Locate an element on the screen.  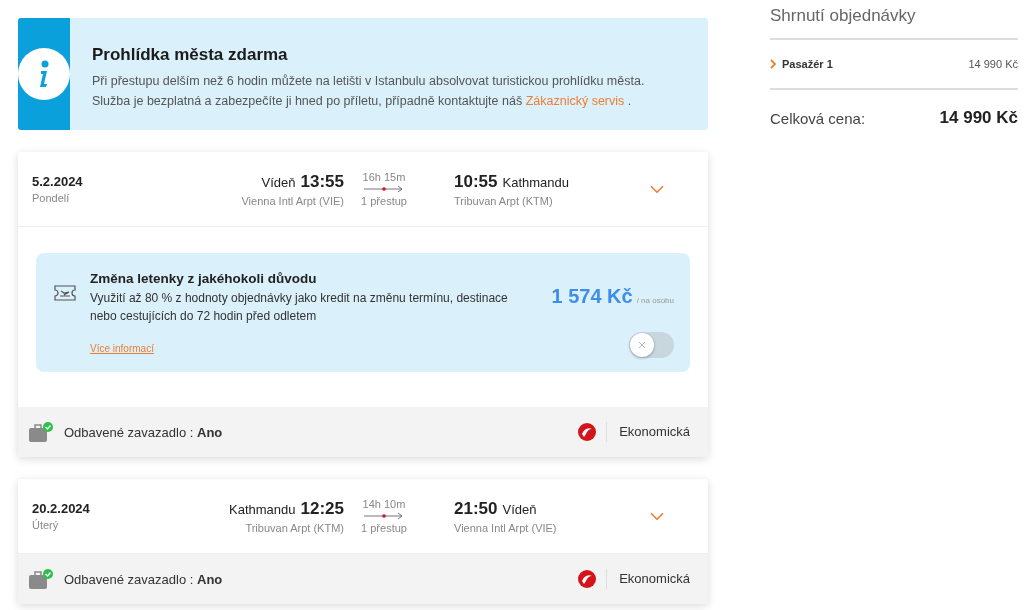
close-icon is located at coordinates (642, 345).